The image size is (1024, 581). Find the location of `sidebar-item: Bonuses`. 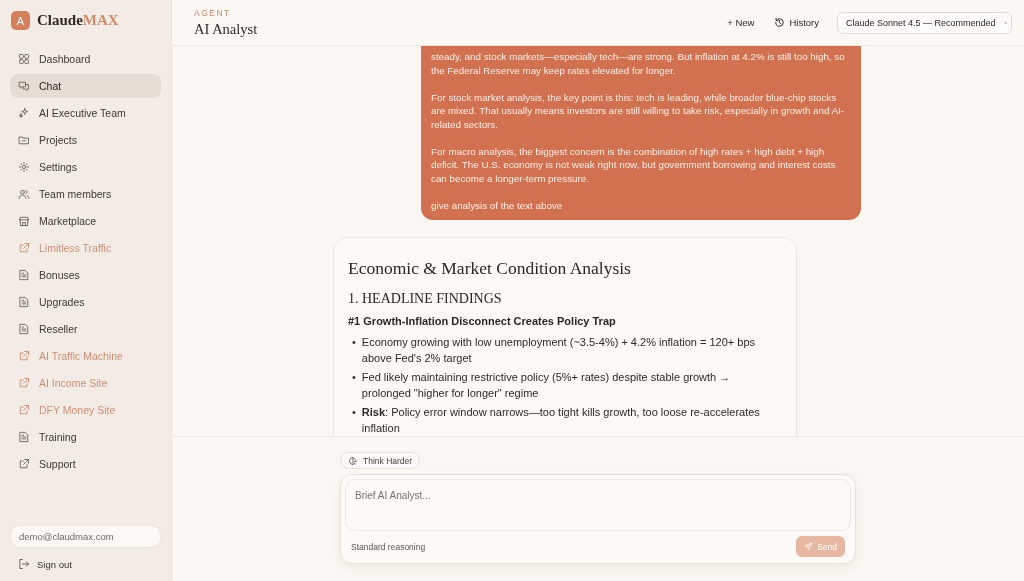

sidebar-item: Bonuses is located at coordinates (85, 275).